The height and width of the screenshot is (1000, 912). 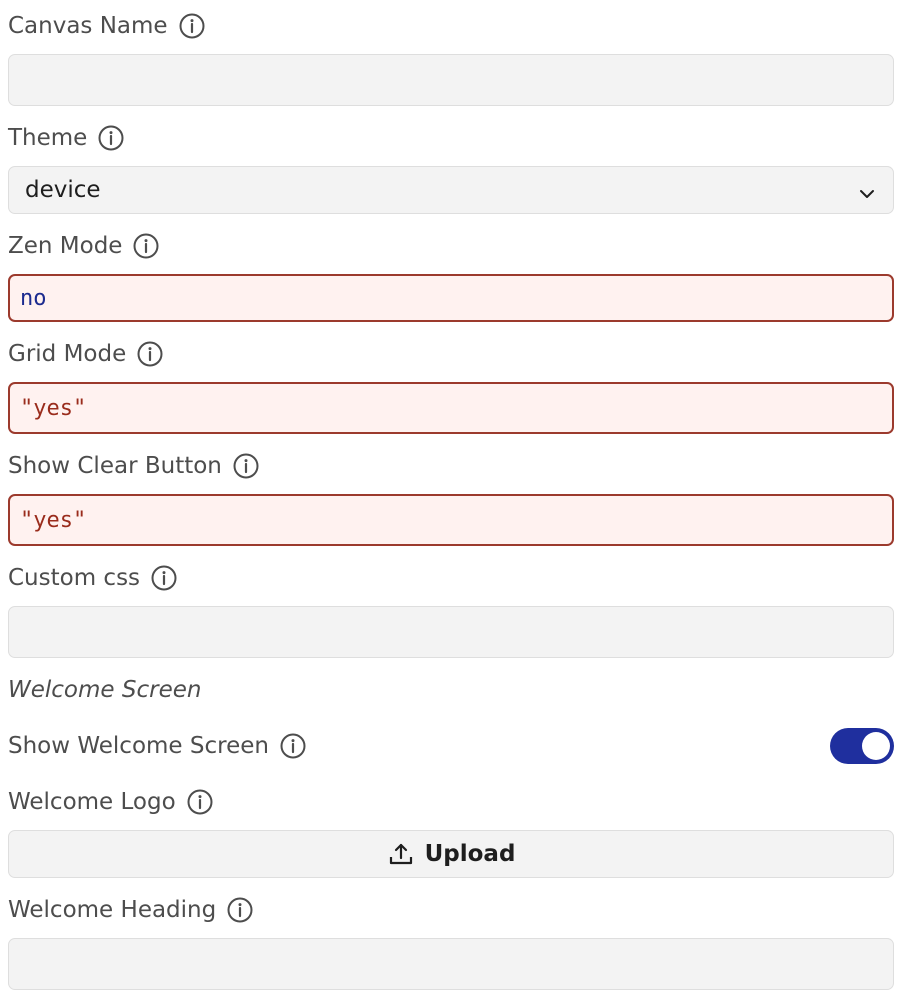 I want to click on custom-css-label-row: Custom css, so click(x=92, y=578).